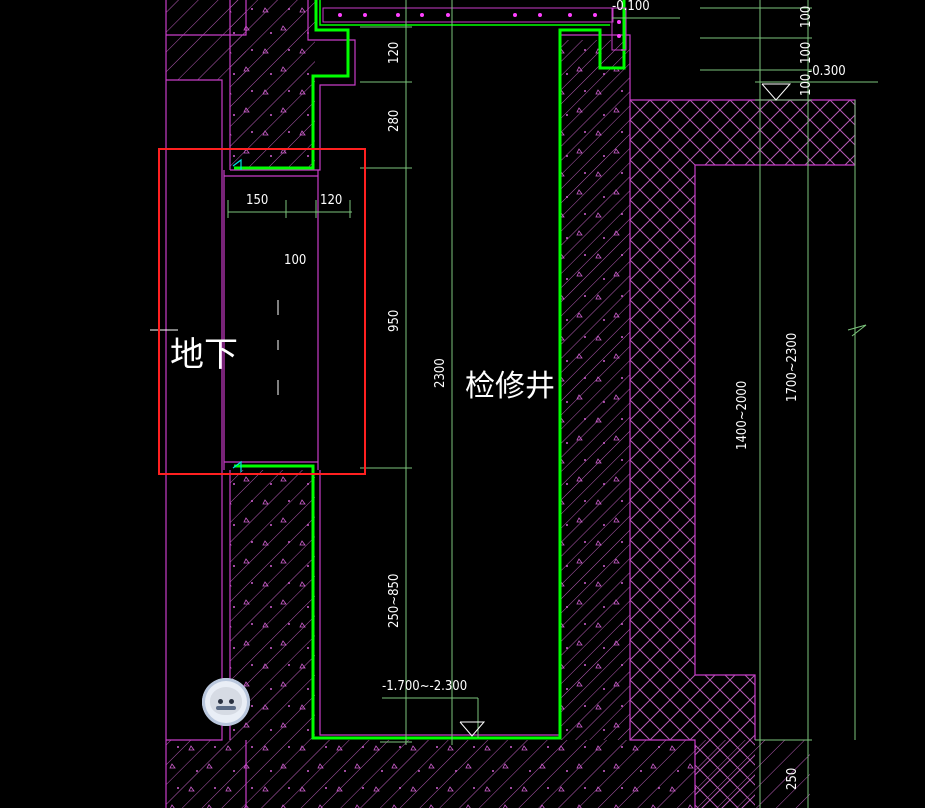  Describe the element at coordinates (440, 373) in the screenshot. I see `height-total-label: 2300` at that location.